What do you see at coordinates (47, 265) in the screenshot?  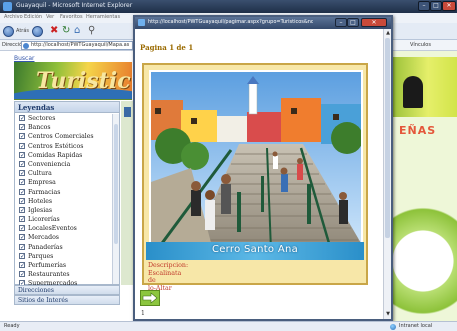 I see `legend-item-label: Perfumerías` at bounding box center [47, 265].